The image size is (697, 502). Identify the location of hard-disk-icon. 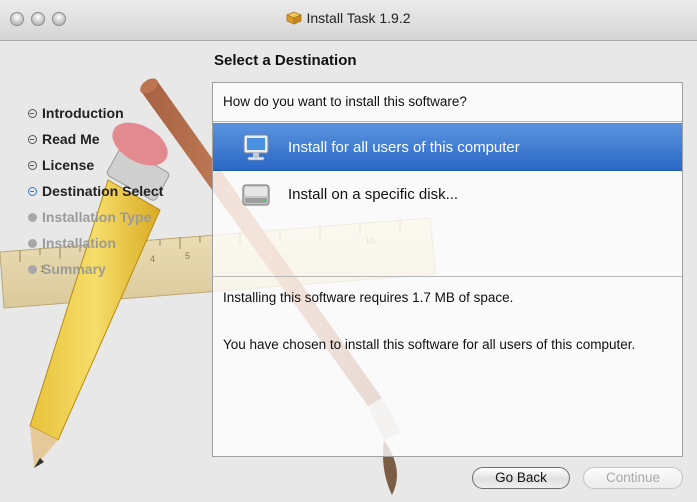
(256, 197).